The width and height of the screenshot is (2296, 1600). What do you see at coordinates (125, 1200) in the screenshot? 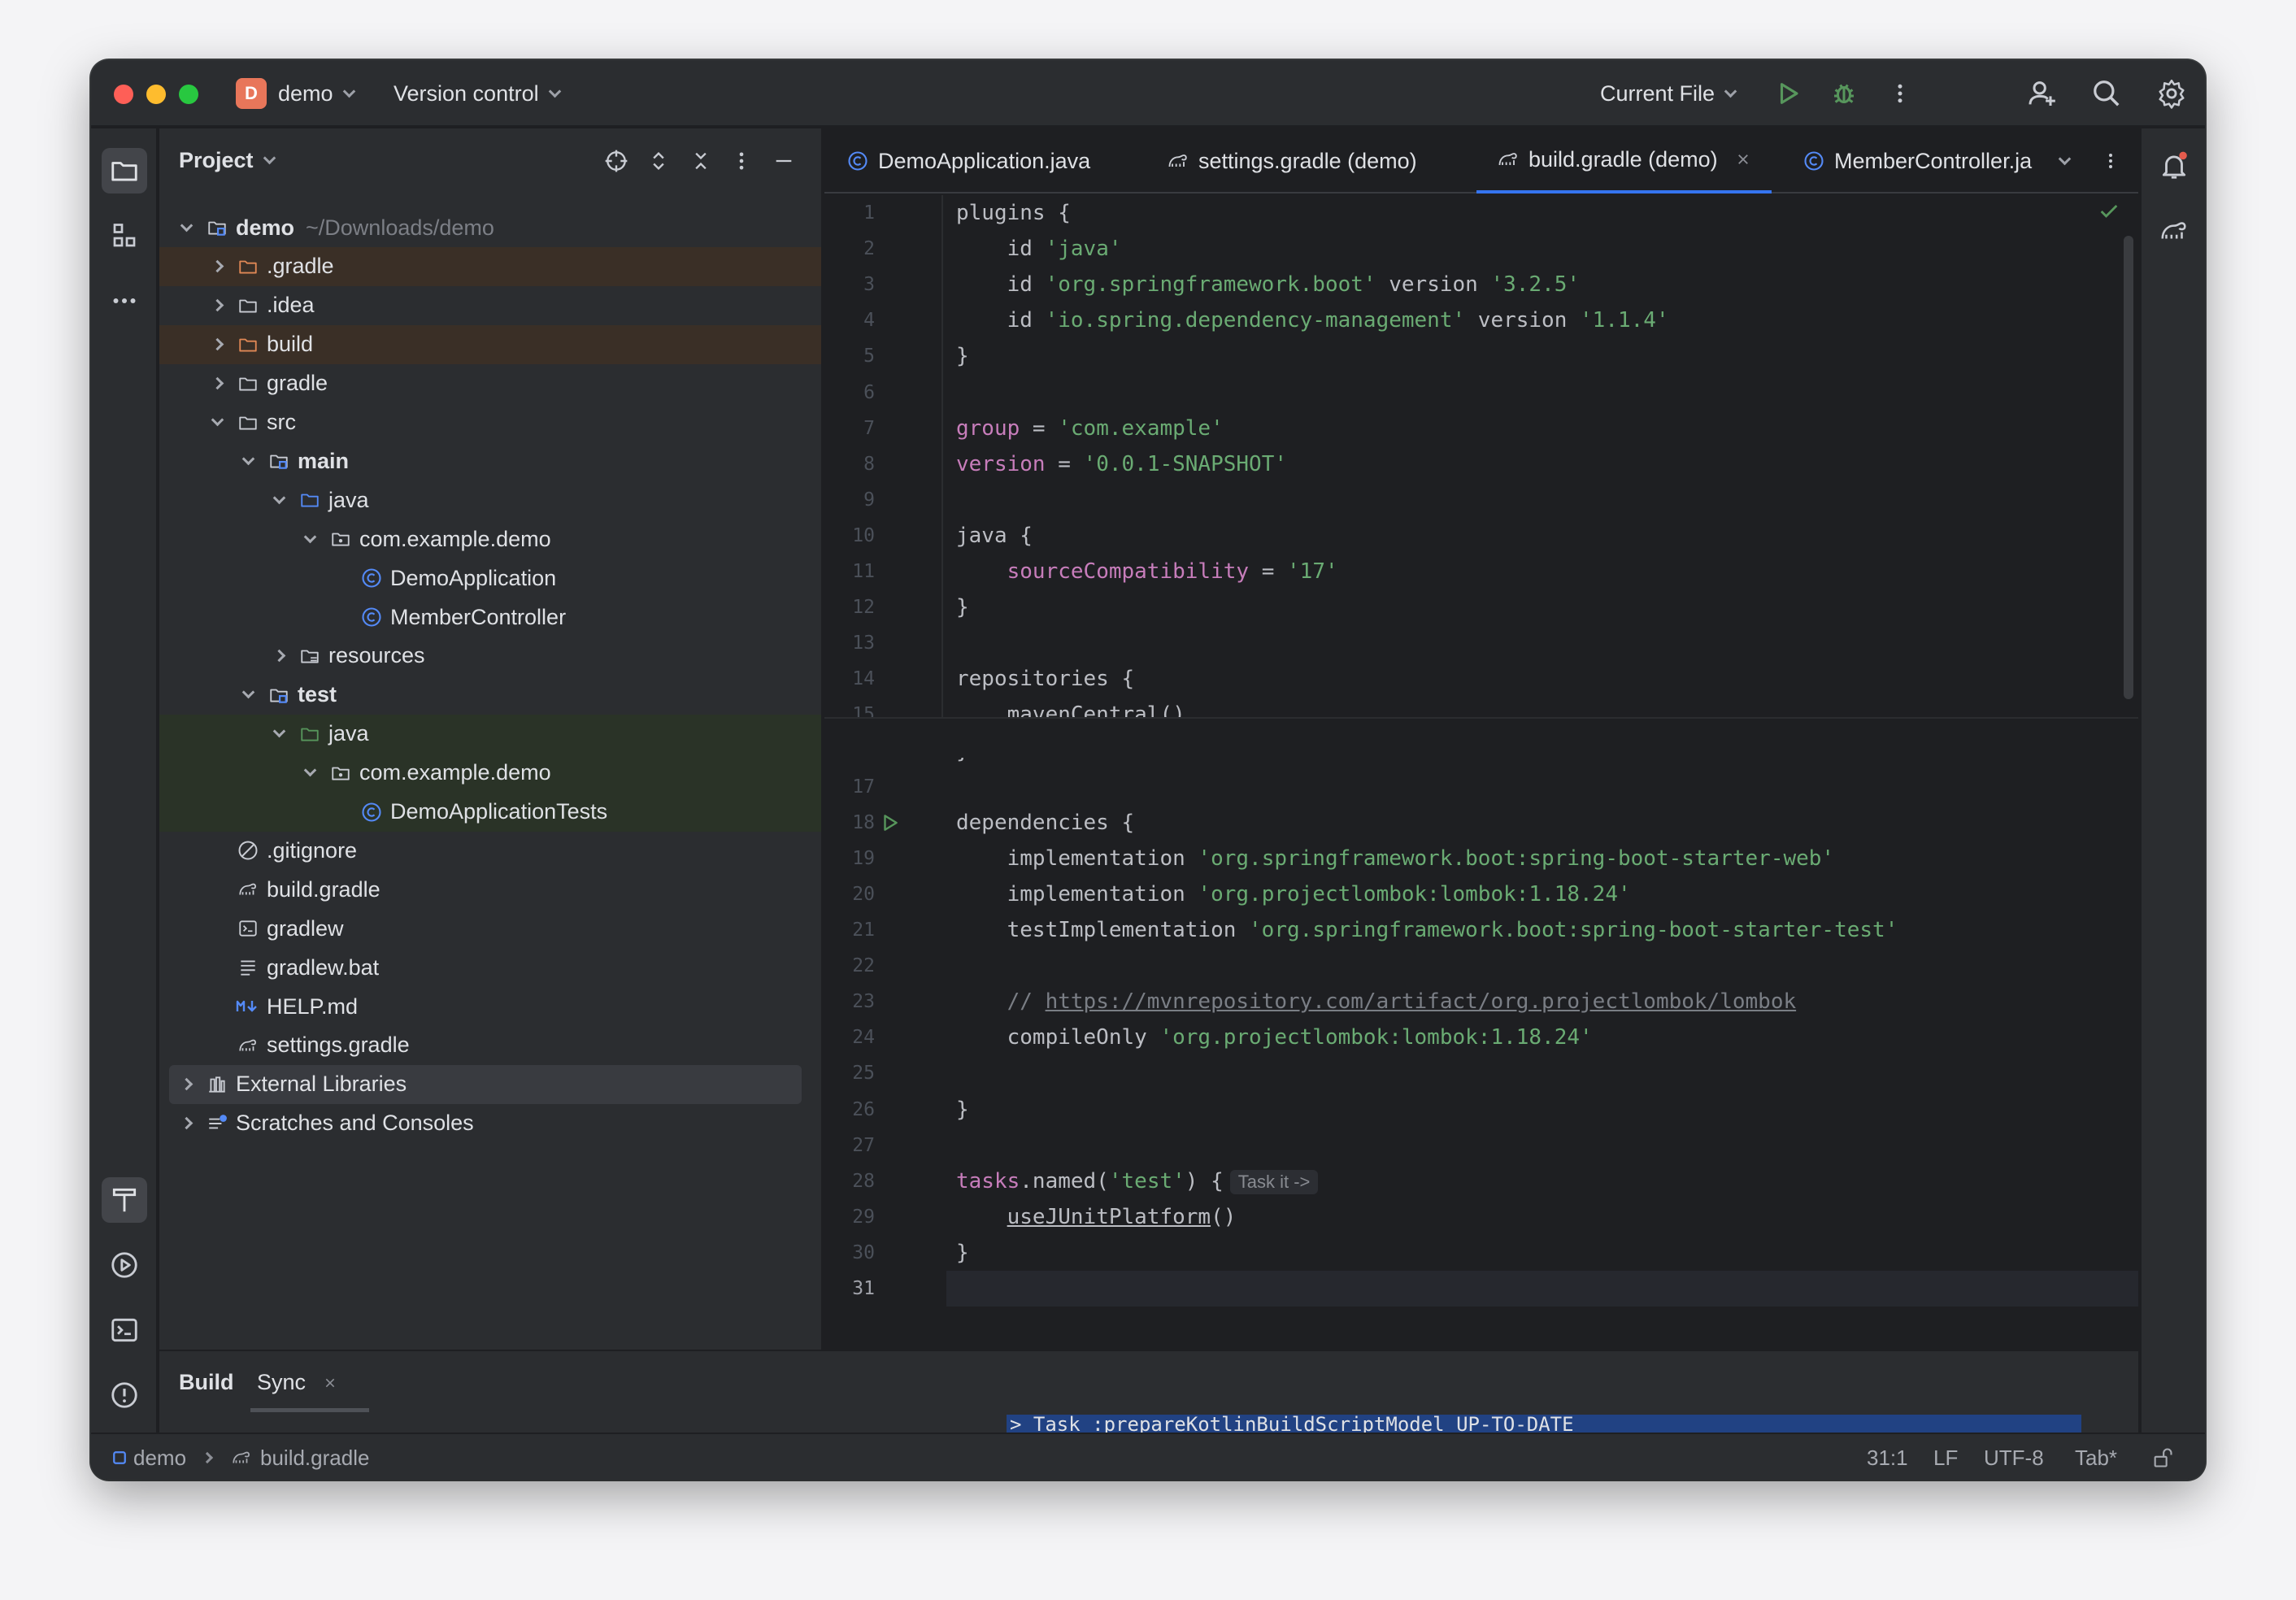
I see `gradle-tool-button` at bounding box center [125, 1200].